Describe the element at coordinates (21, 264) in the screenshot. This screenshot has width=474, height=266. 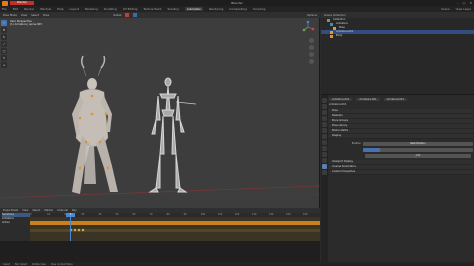
I see `status-hint: Box Select` at that location.